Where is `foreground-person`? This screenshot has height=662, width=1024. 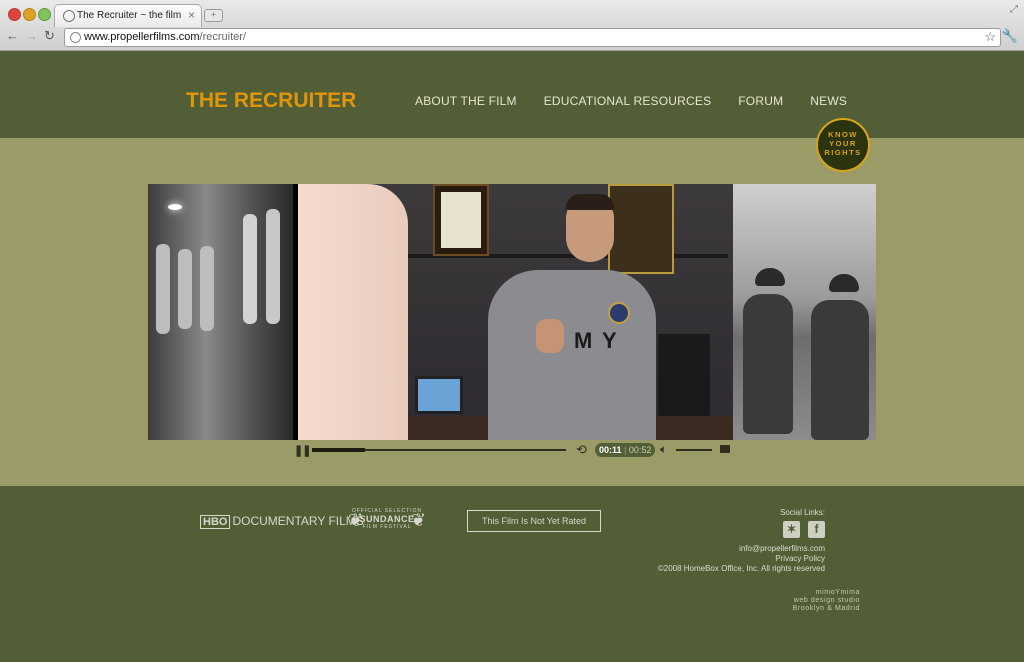
foreground-person is located at coordinates (353, 312).